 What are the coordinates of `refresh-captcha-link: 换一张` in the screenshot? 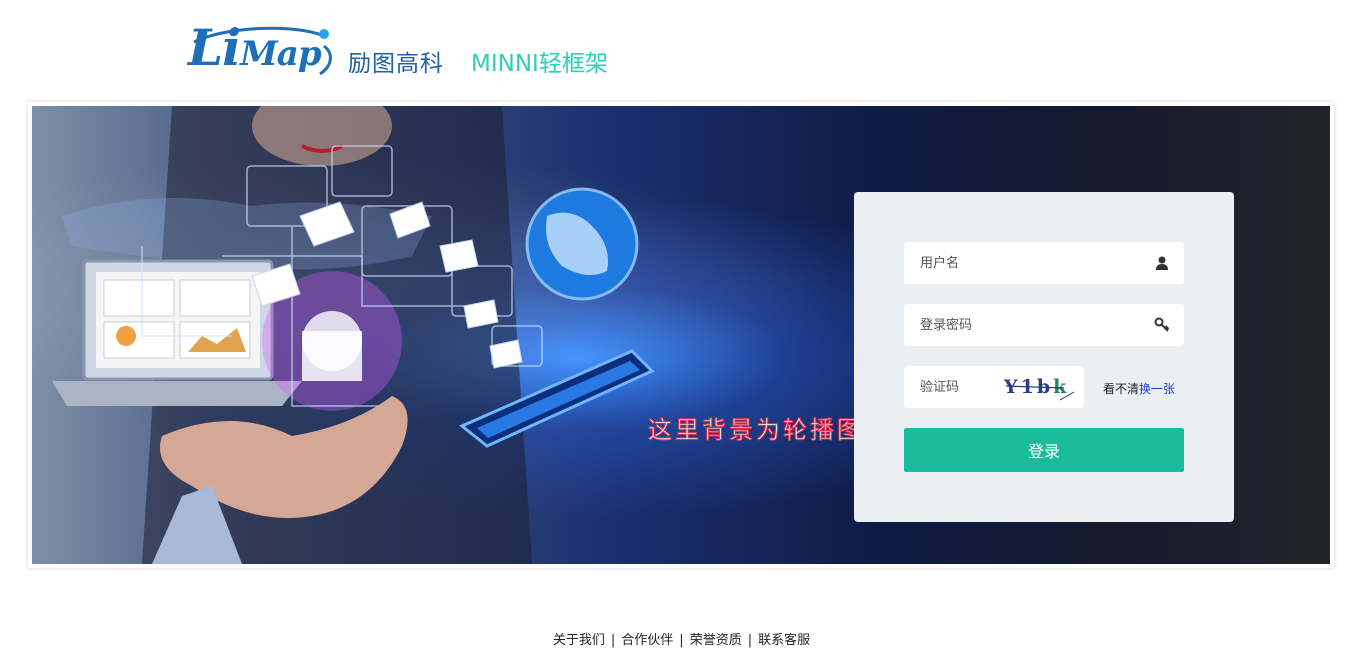 It's located at (1157, 389).